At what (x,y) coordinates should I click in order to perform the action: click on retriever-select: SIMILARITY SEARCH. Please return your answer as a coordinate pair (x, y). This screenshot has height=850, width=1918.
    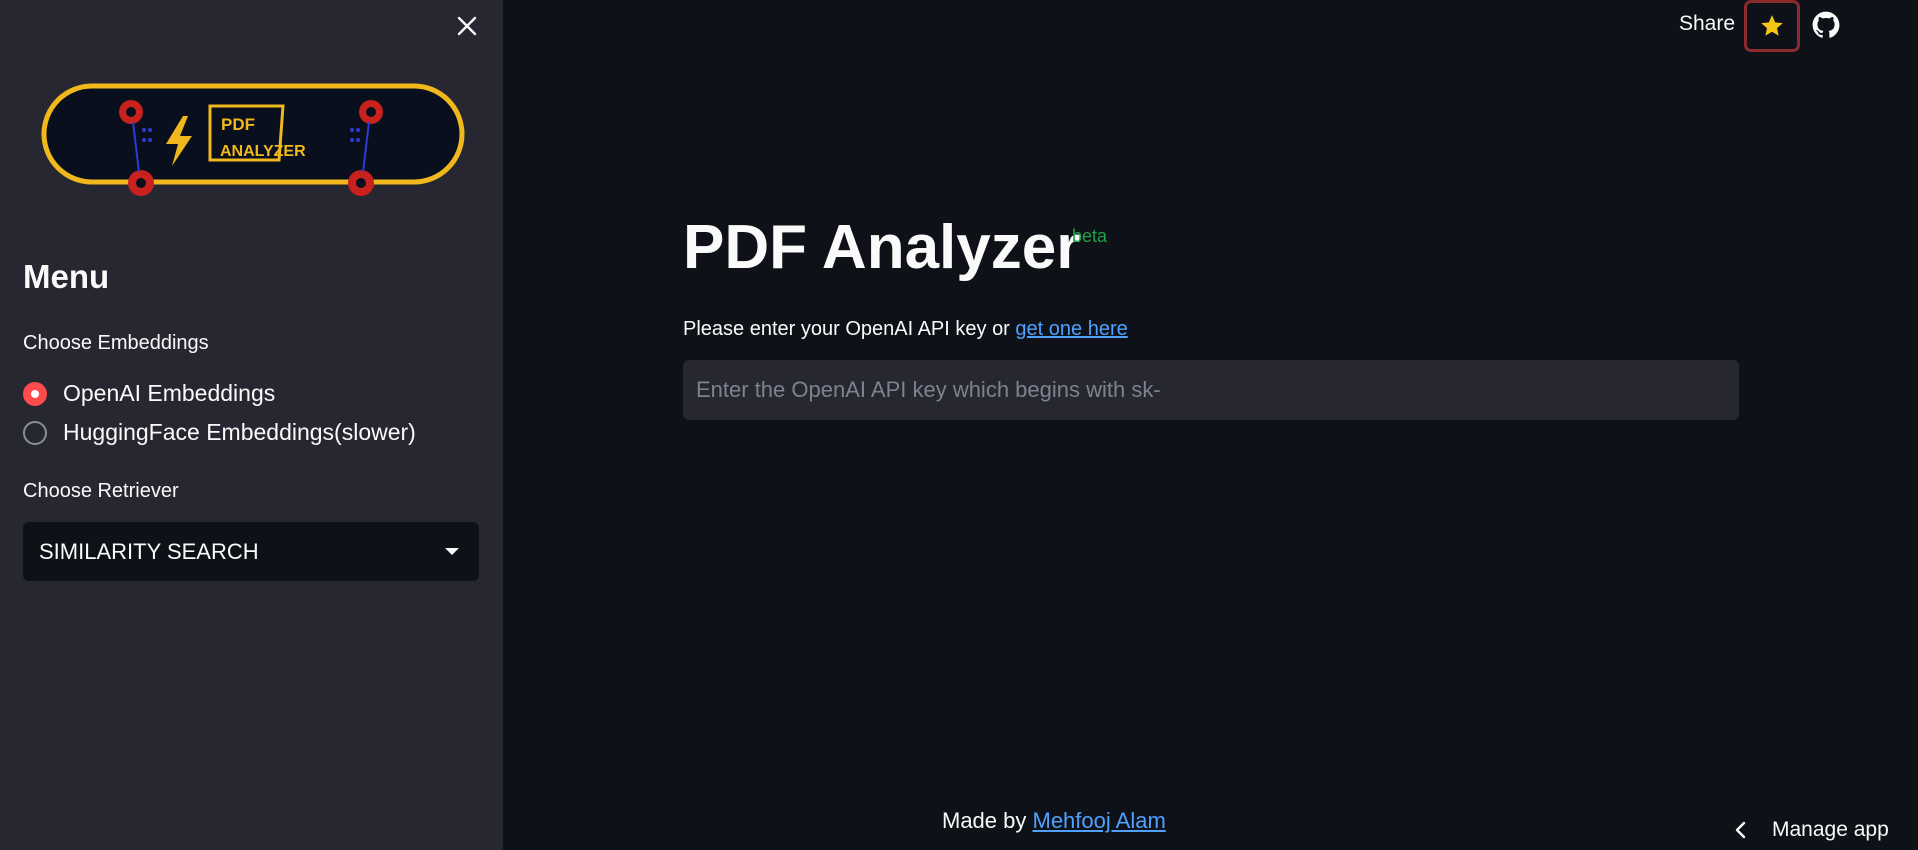
    Looking at the image, I should click on (251, 551).